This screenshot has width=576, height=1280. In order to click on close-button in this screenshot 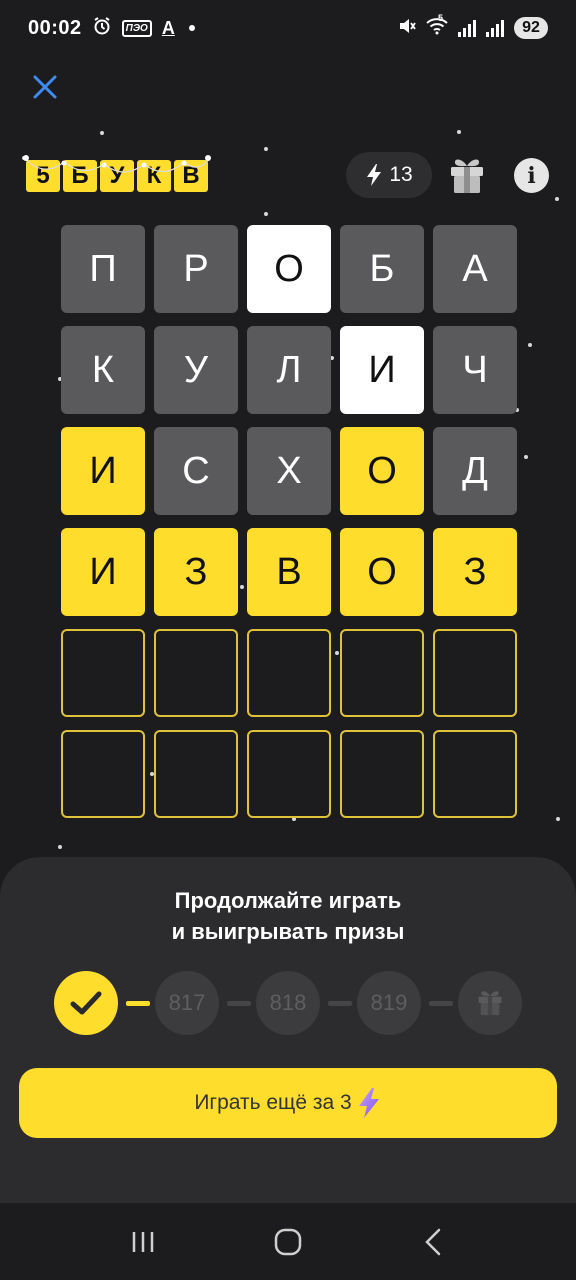, I will do `click(45, 87)`.